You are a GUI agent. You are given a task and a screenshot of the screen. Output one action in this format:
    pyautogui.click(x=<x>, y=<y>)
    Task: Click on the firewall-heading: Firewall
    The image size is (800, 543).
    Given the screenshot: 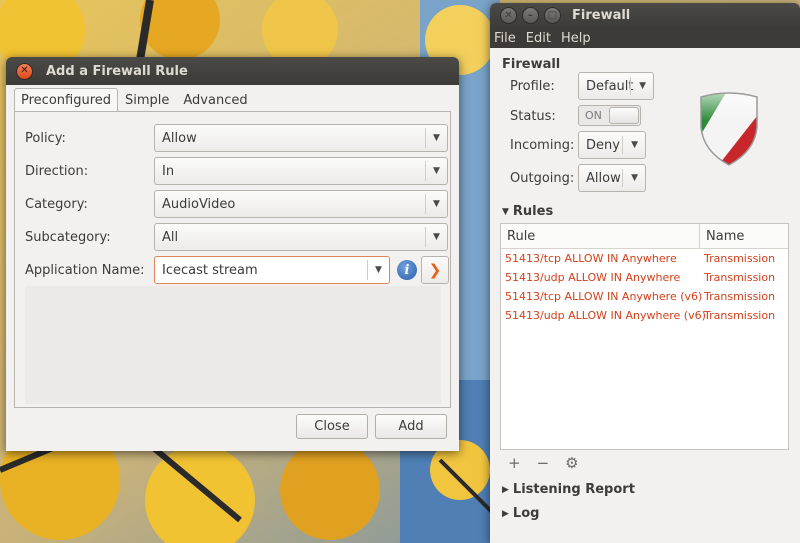 What is the action you would take?
    pyautogui.click(x=531, y=64)
    